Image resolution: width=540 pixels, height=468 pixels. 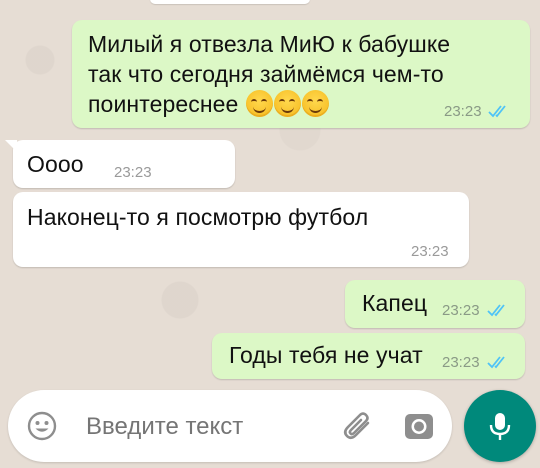 I want to click on smiley-icon, so click(x=42, y=426).